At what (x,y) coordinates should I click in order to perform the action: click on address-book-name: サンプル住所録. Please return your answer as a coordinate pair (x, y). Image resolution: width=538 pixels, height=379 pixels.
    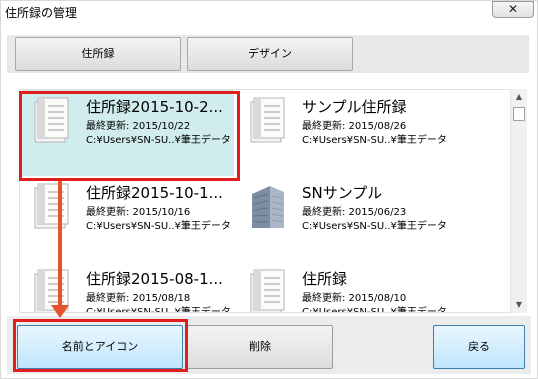
    Looking at the image, I should click on (354, 107).